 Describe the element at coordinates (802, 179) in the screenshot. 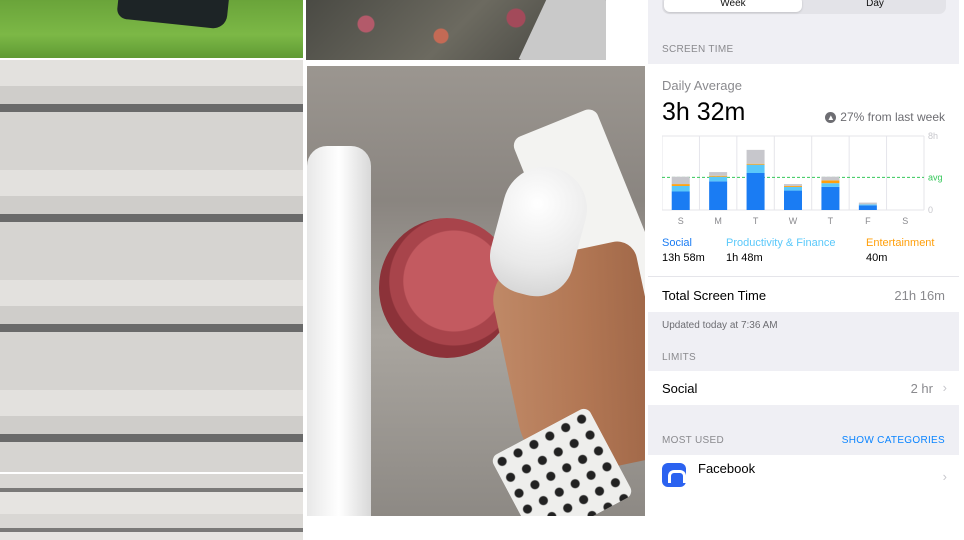

I see `usage-chart: S M T W T F Savg 8h 0` at that location.